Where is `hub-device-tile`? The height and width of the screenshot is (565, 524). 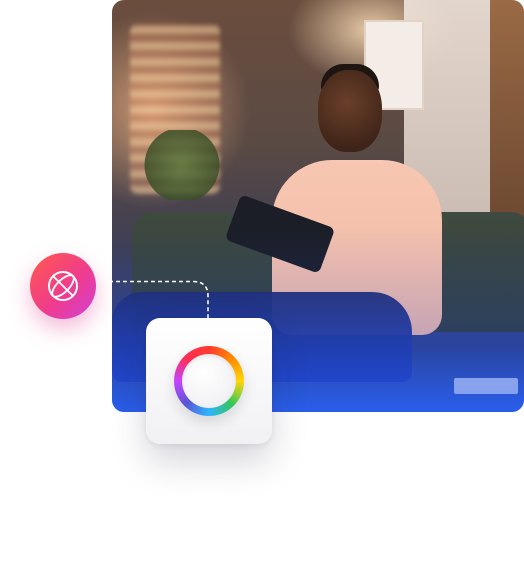 hub-device-tile is located at coordinates (209, 381).